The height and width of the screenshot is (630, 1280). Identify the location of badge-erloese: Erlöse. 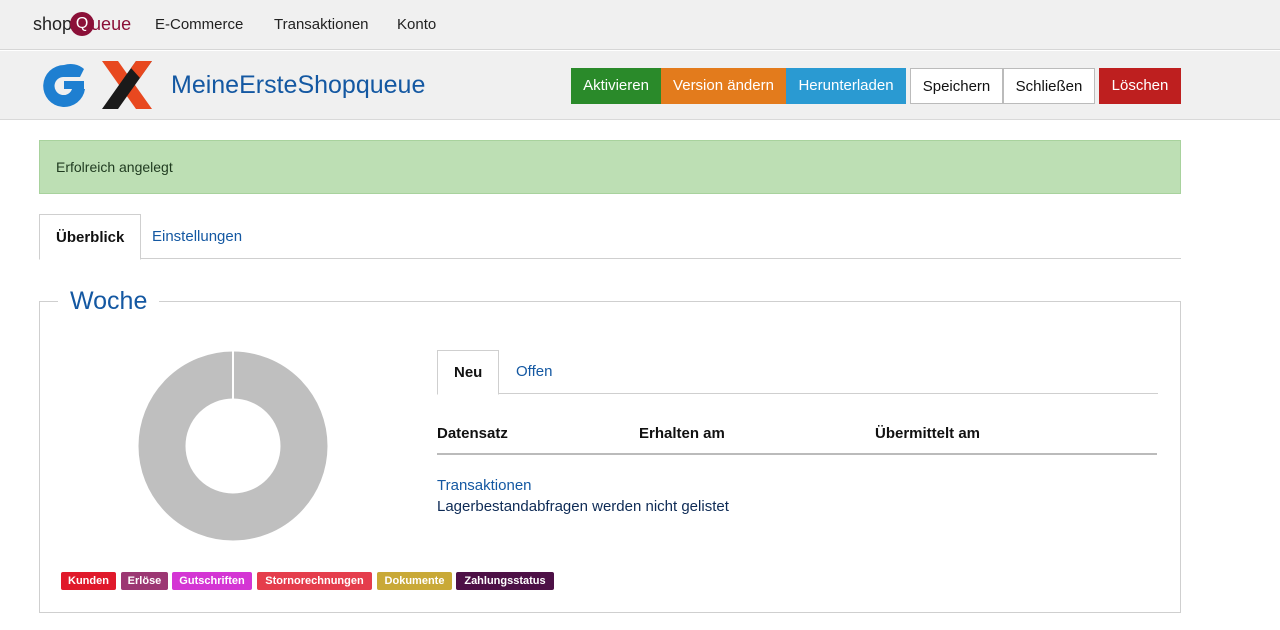
(144, 581).